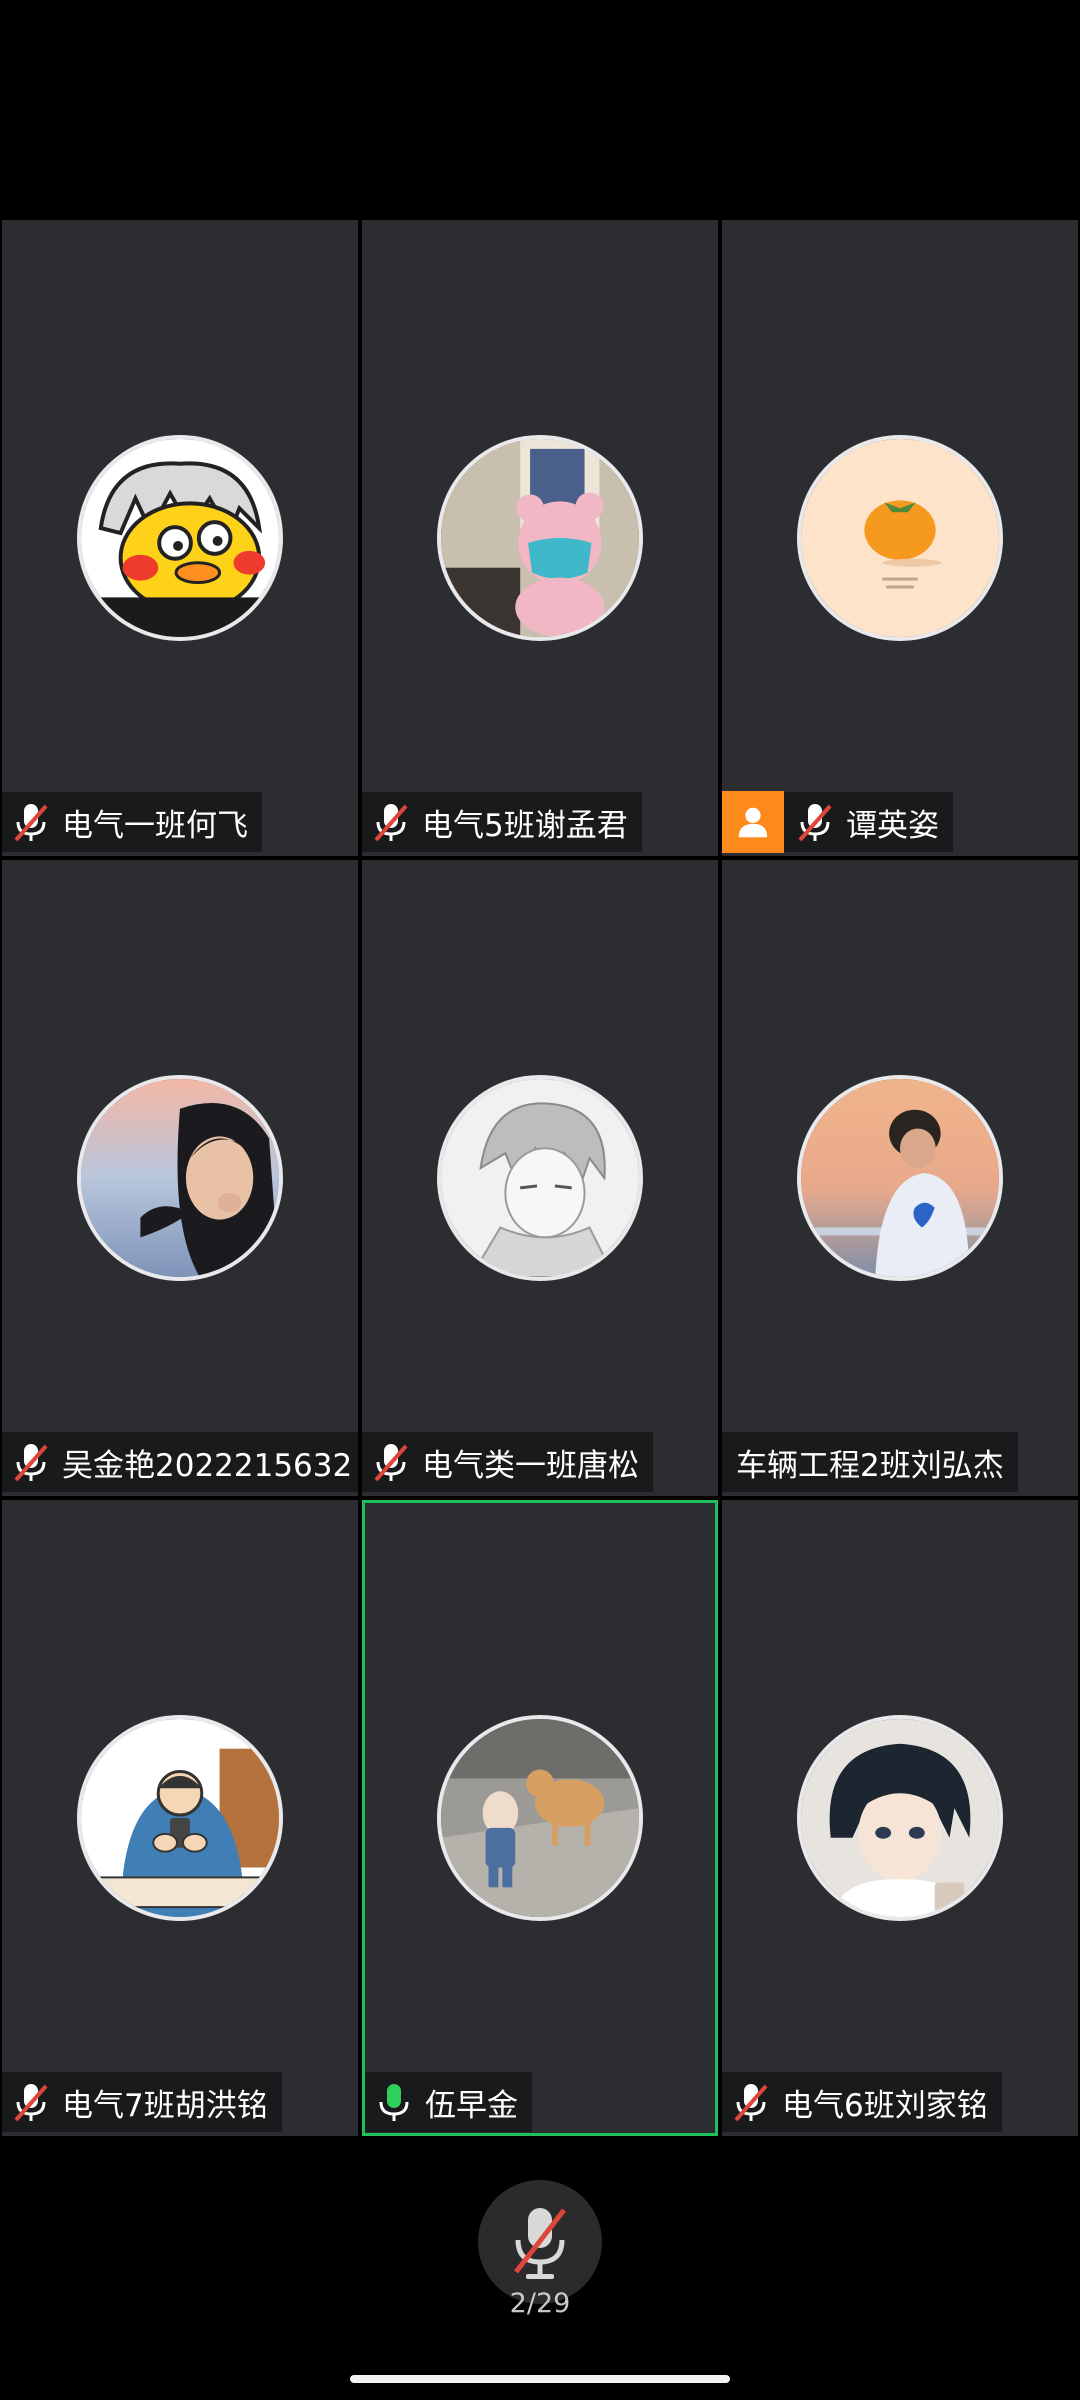 The width and height of the screenshot is (1080, 2400). Describe the element at coordinates (394, 2102) in the screenshot. I see `mic-active-icon` at that location.